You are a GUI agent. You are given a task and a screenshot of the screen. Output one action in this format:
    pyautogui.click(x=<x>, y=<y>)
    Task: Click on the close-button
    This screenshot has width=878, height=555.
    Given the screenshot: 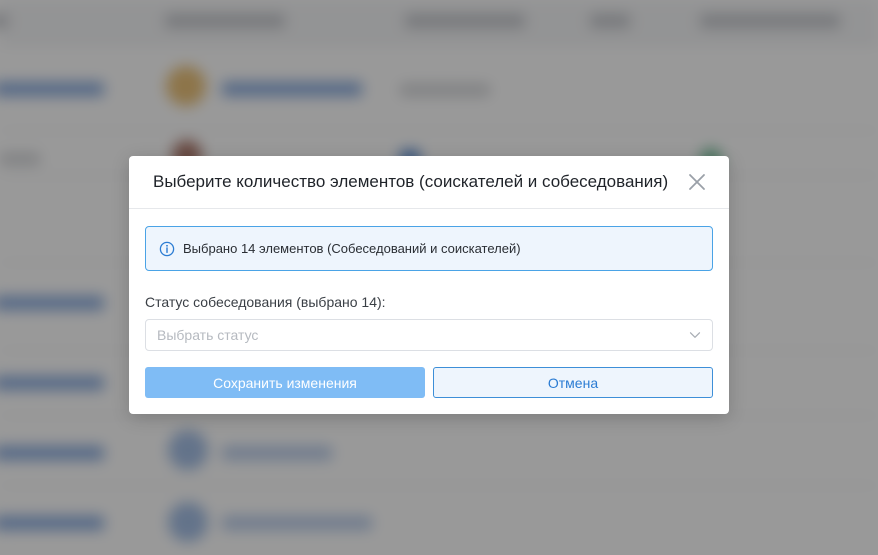 What is the action you would take?
    pyautogui.click(x=697, y=182)
    